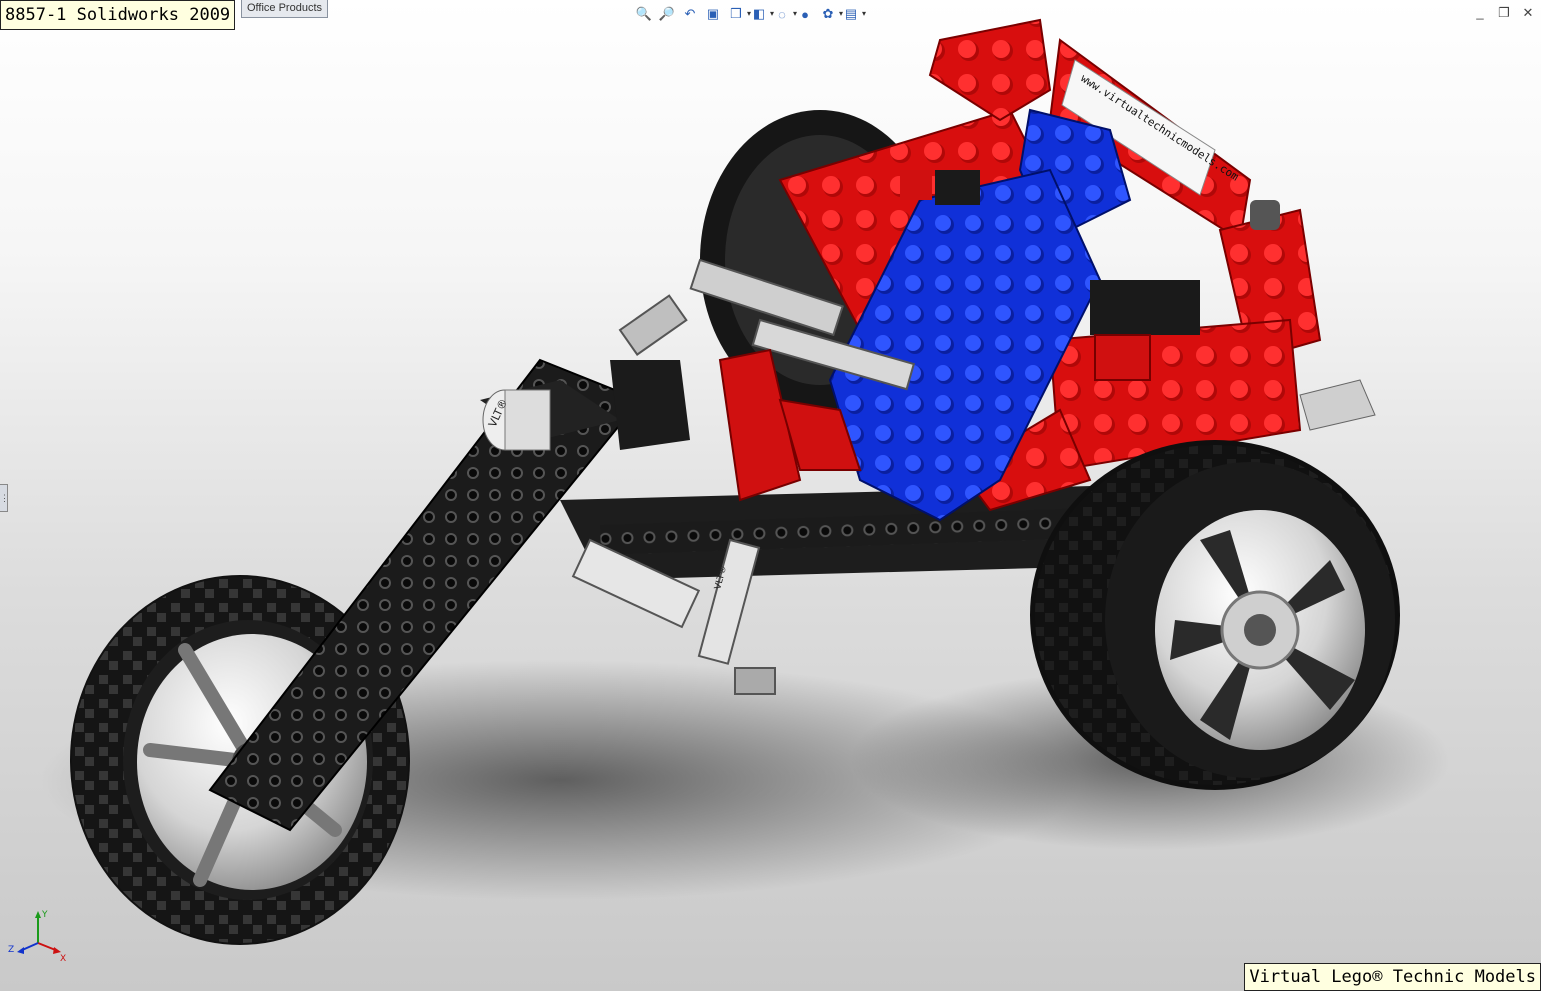  What do you see at coordinates (118, 15) in the screenshot?
I see `document-title: 8857-1 Solidworks 2009` at bounding box center [118, 15].